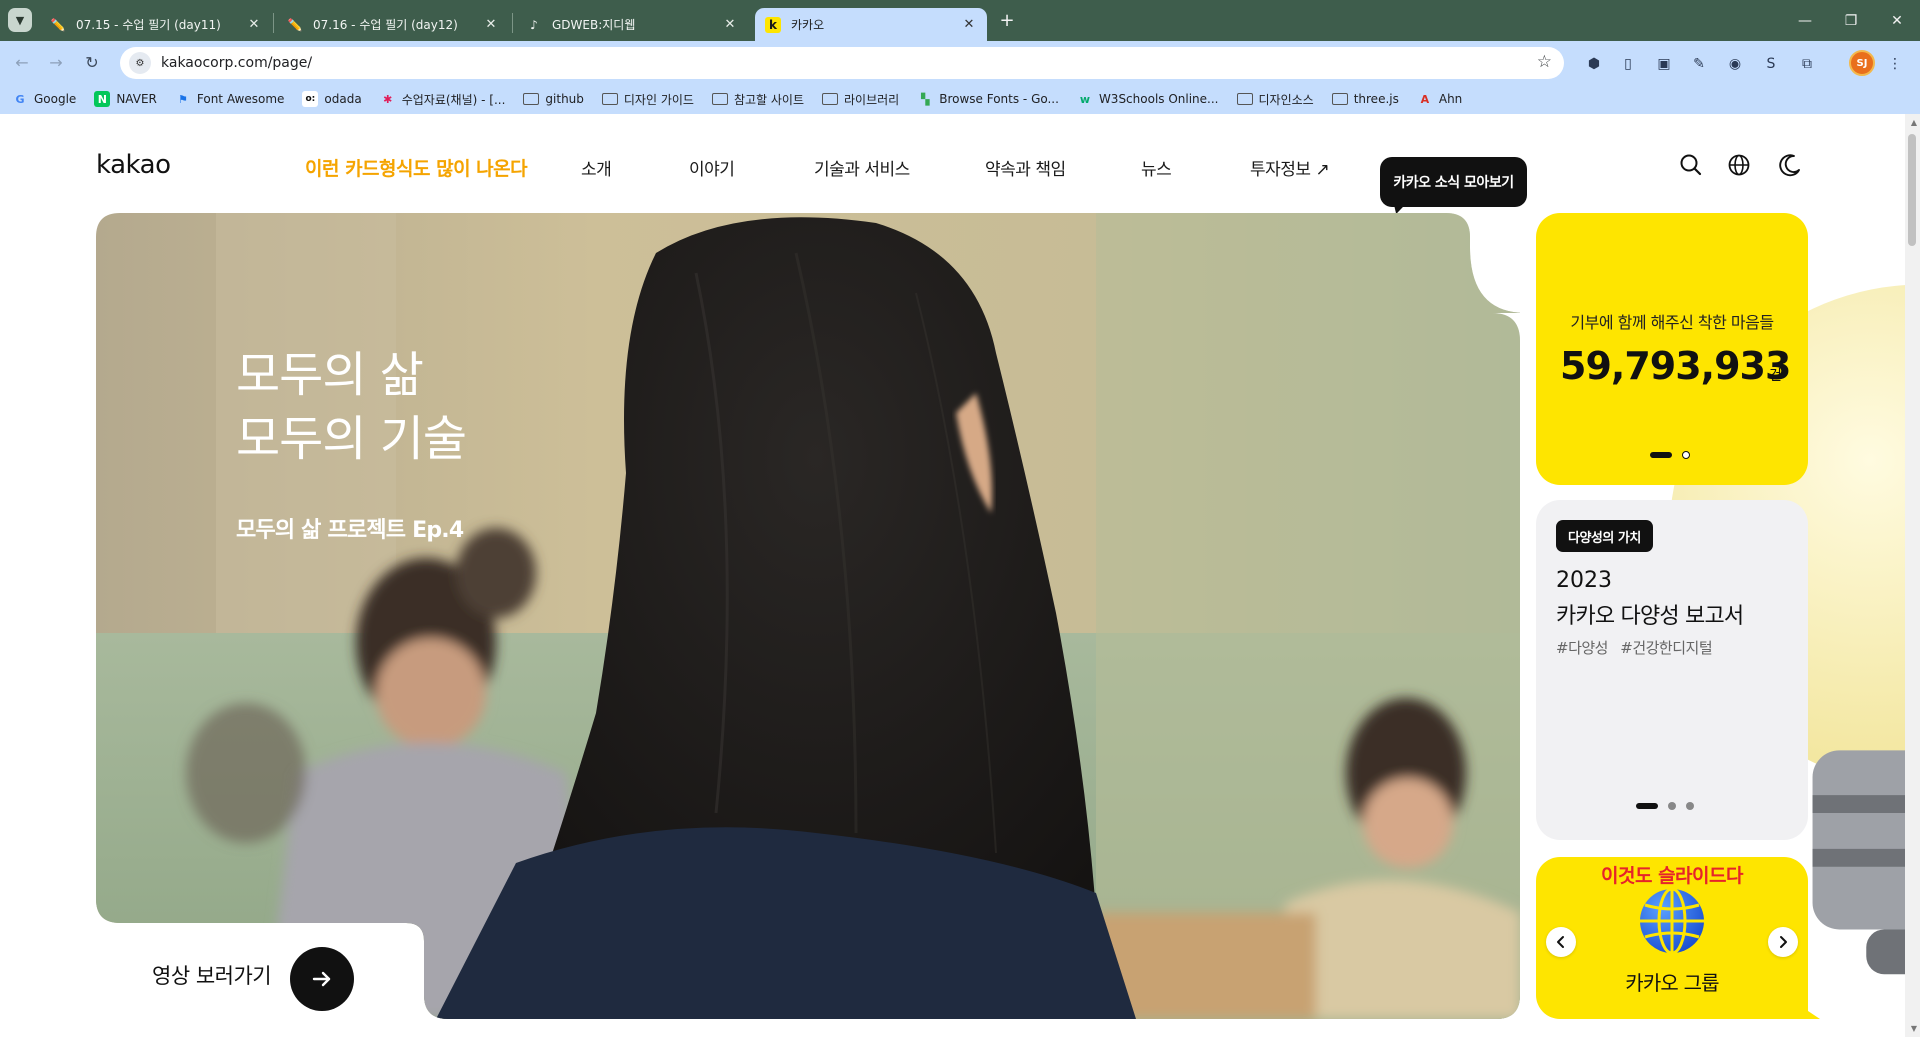 Image resolution: width=1920 pixels, height=1037 pixels. What do you see at coordinates (534, 24) in the screenshot?
I see `gdweb-icon: ♪` at bounding box center [534, 24].